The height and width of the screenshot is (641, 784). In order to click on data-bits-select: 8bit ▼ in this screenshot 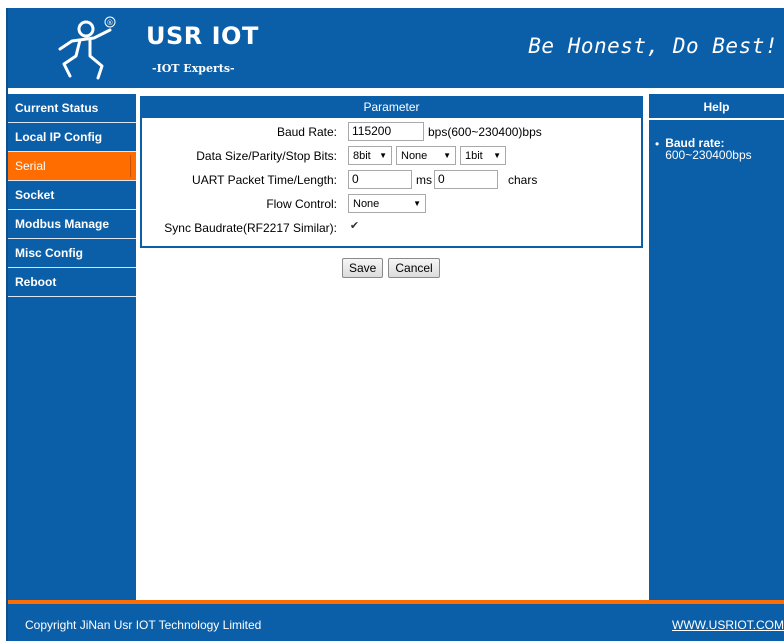, I will do `click(370, 155)`.